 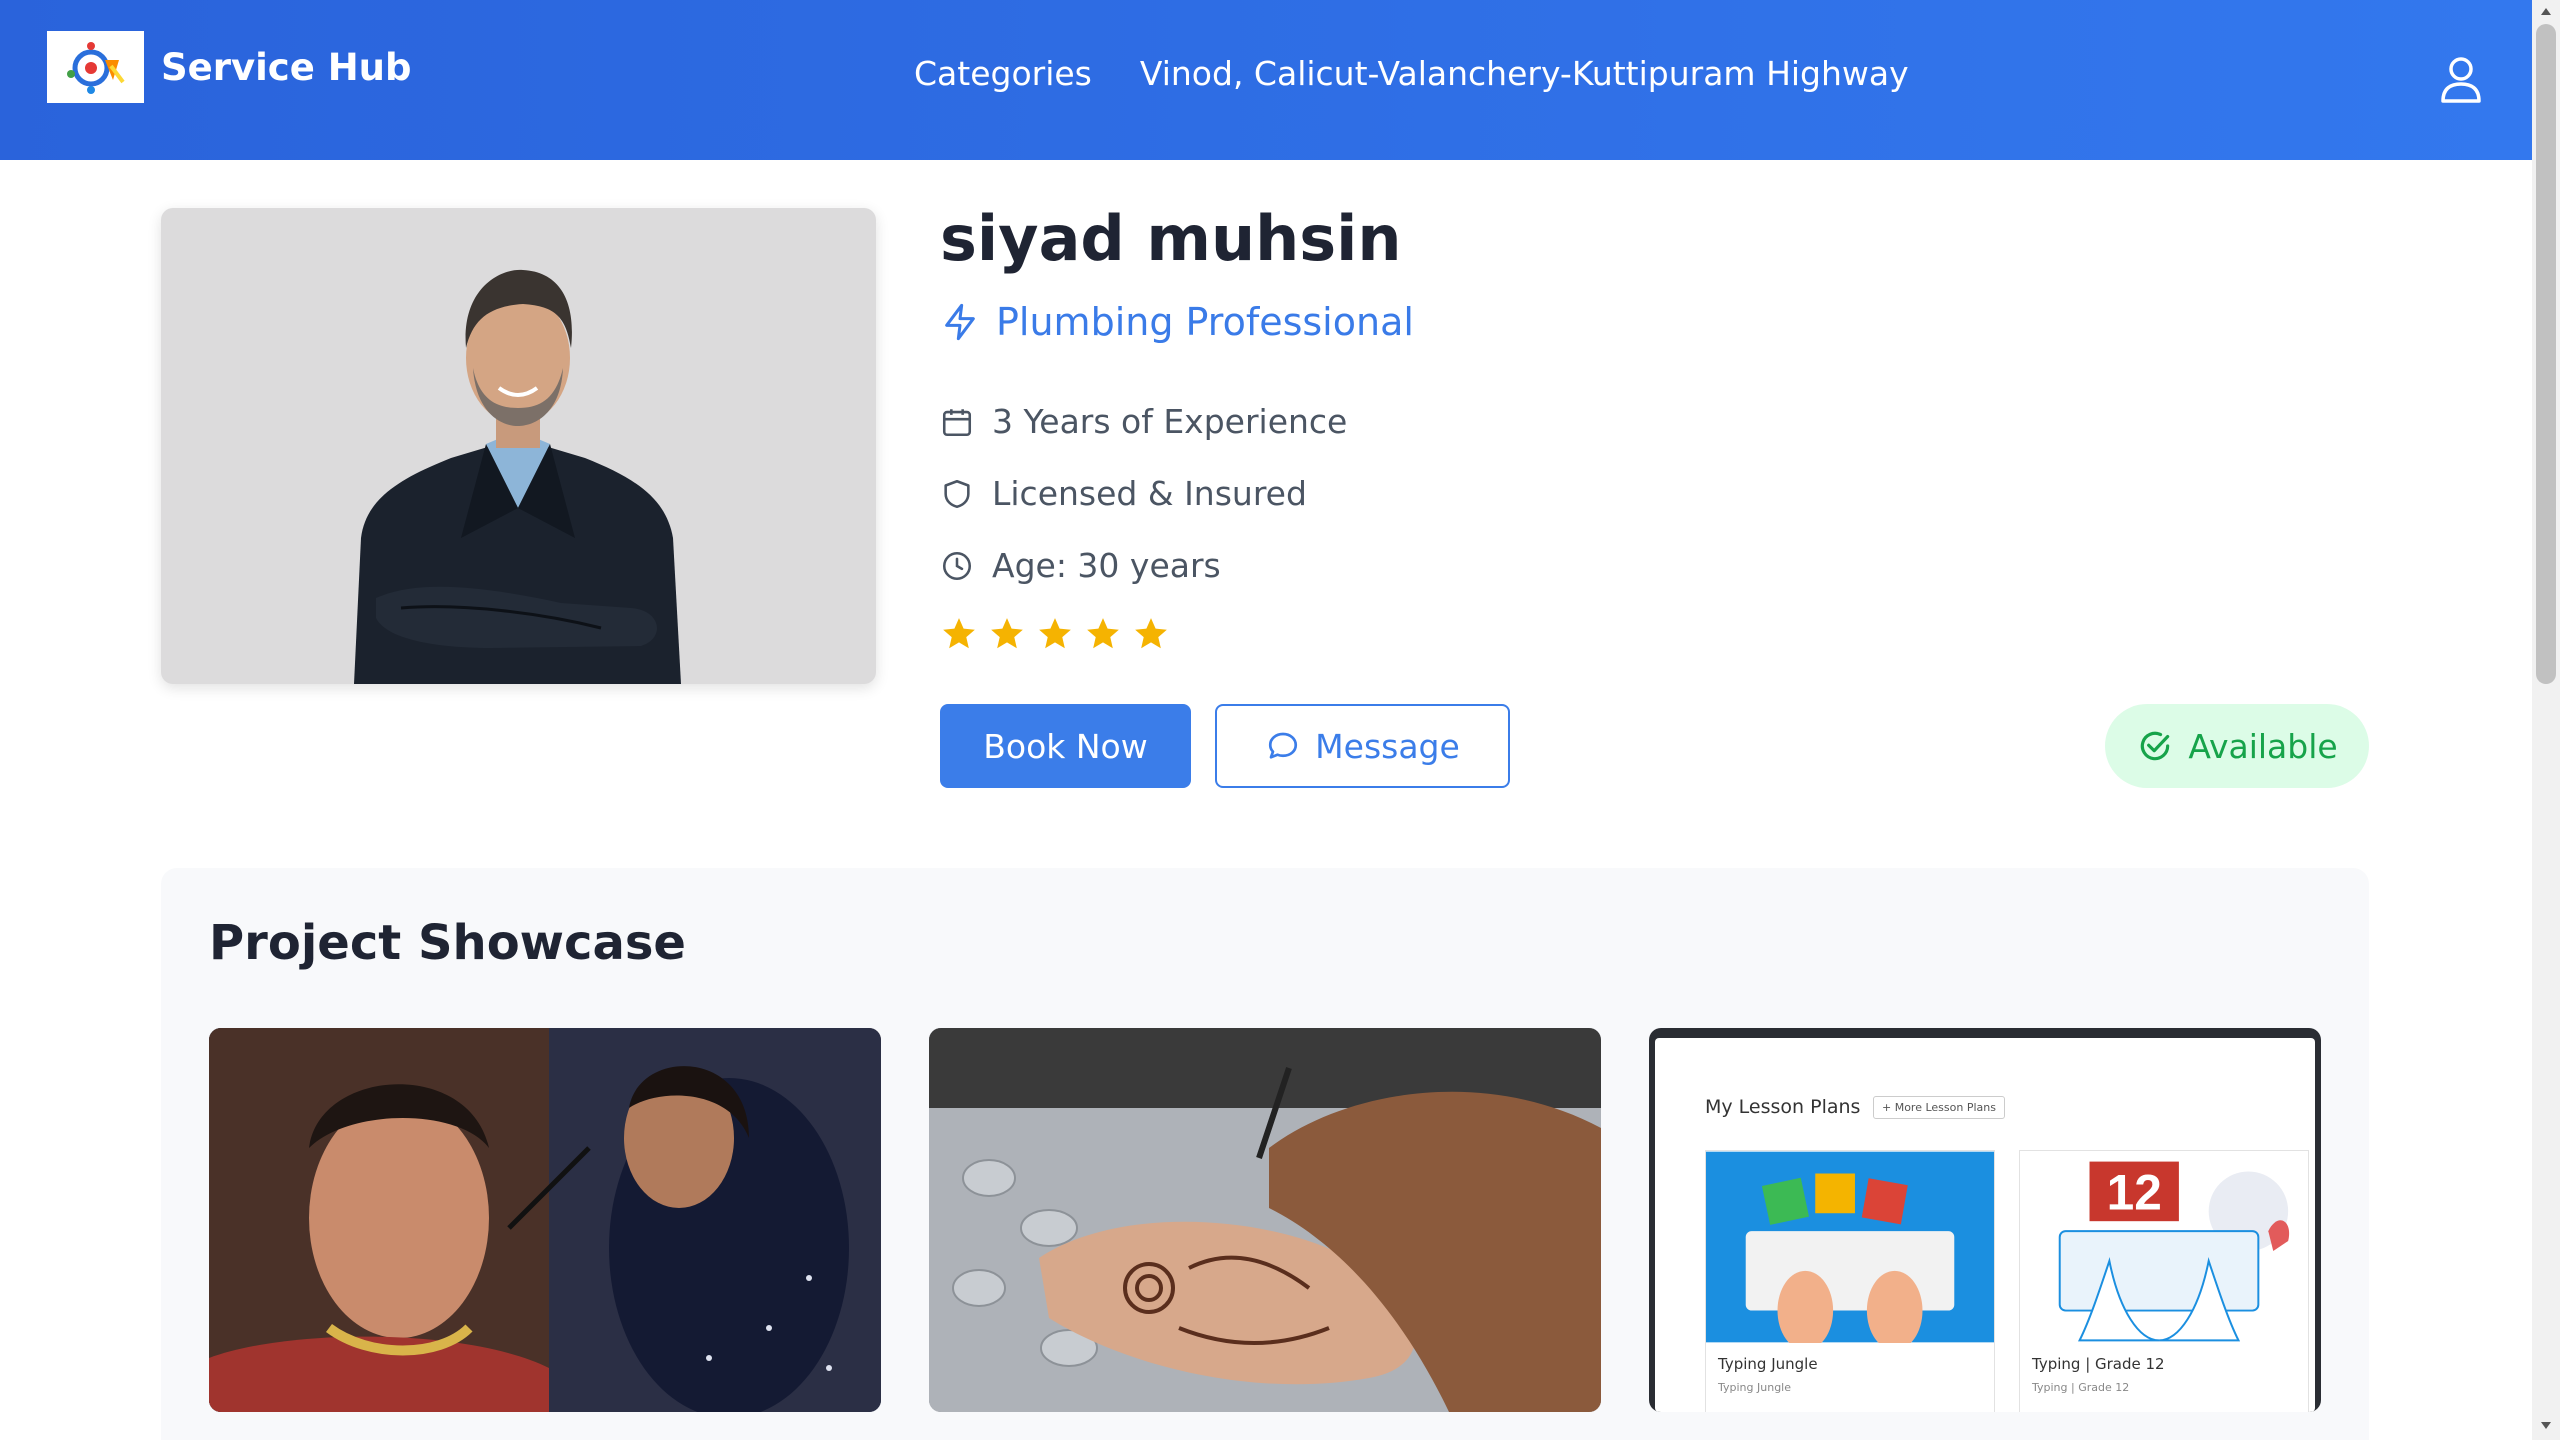 I want to click on lesson-tile-name: Typing | Grade 12, so click(x=2098, y=1364).